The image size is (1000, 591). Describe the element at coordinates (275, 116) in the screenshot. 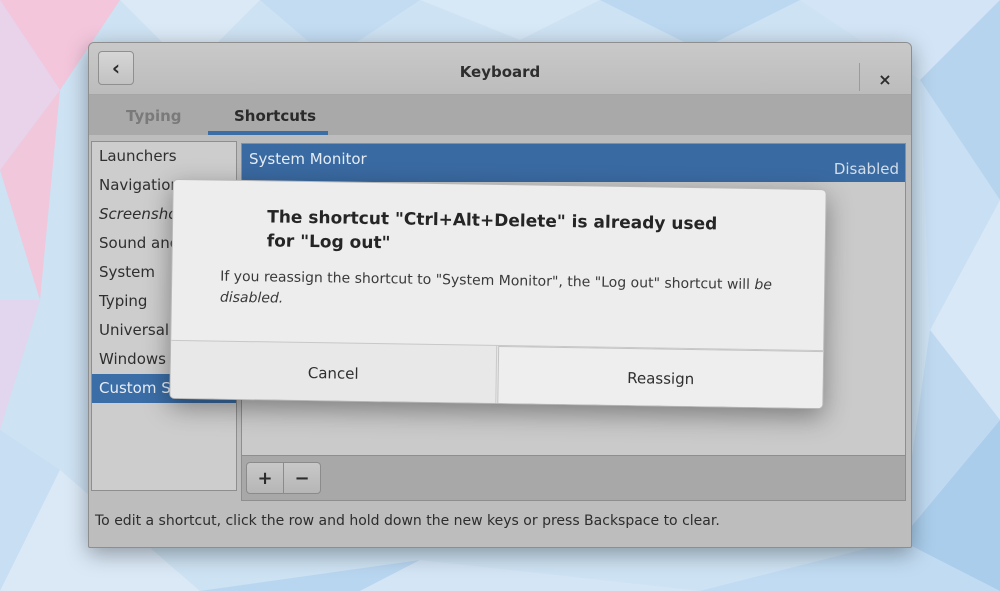

I see `tab-shortcuts: Shortcuts` at that location.